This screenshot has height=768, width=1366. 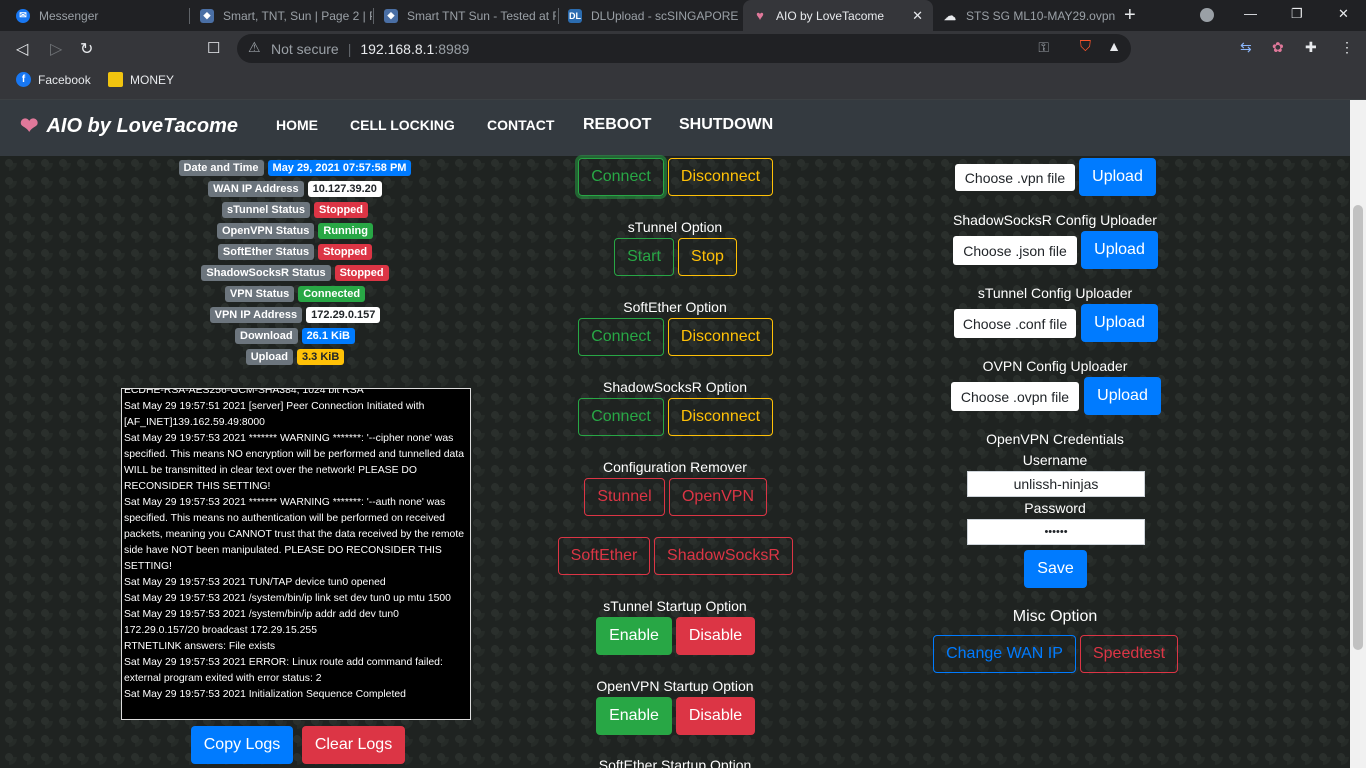 I want to click on openvpn-disconnect-button: Disconnect, so click(x=720, y=177).